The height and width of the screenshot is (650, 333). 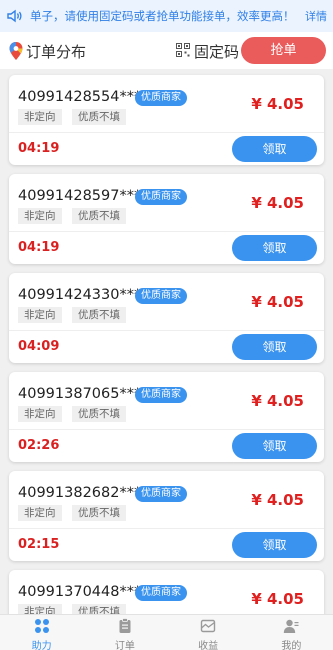 I want to click on countdown-time: 02:26, so click(x=39, y=445).